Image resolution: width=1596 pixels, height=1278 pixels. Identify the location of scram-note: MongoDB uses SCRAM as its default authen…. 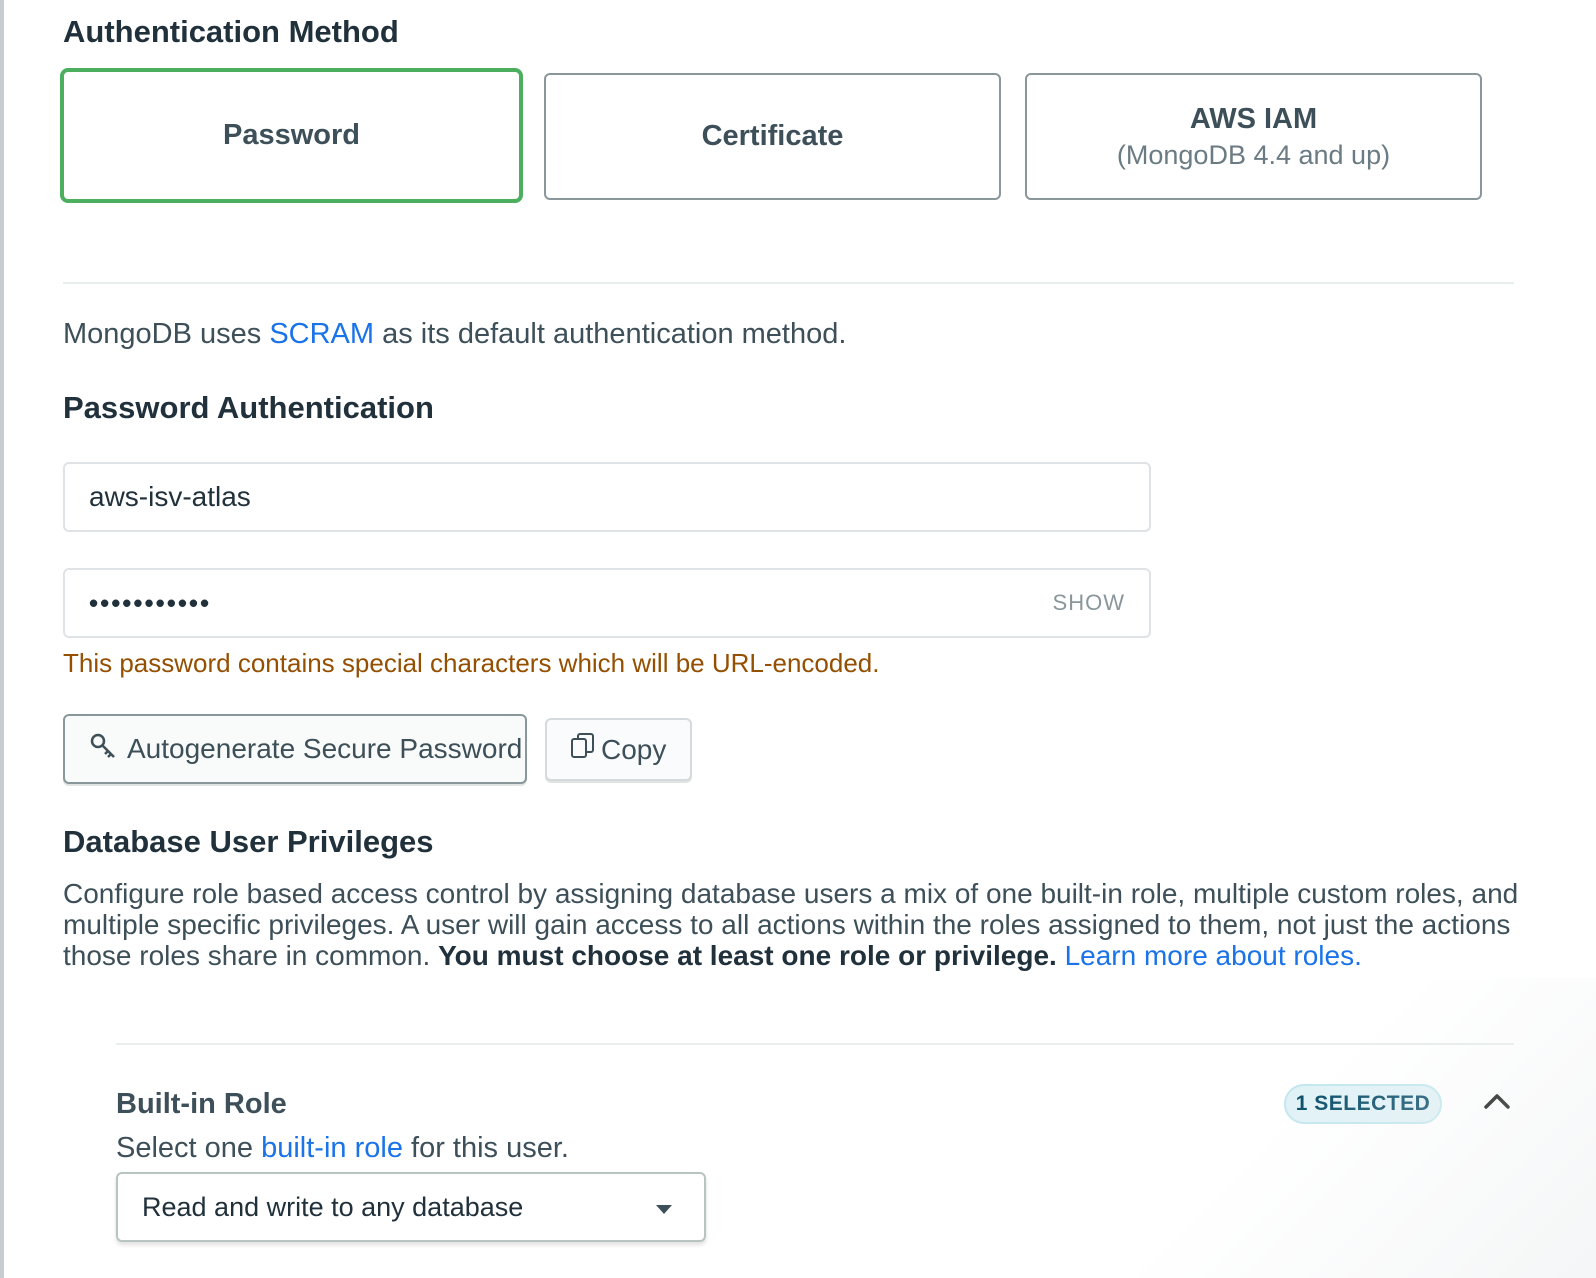
(454, 334).